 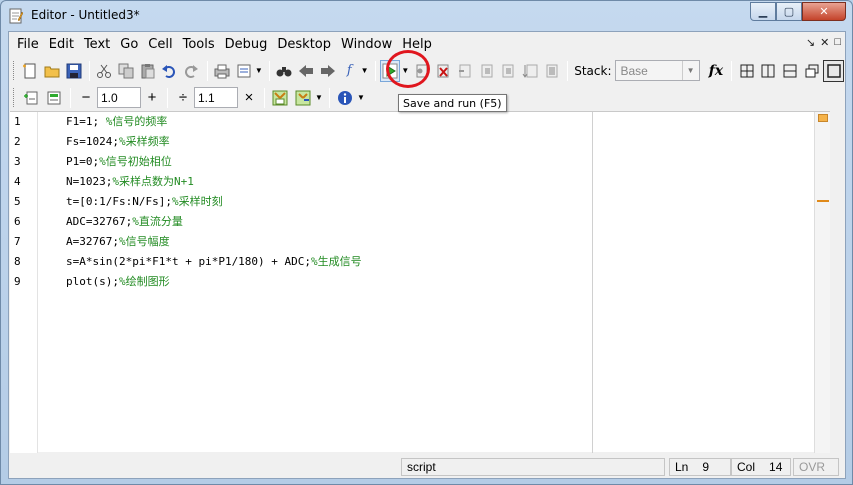 I want to click on vertical-scrollbar, so click(x=822, y=282).